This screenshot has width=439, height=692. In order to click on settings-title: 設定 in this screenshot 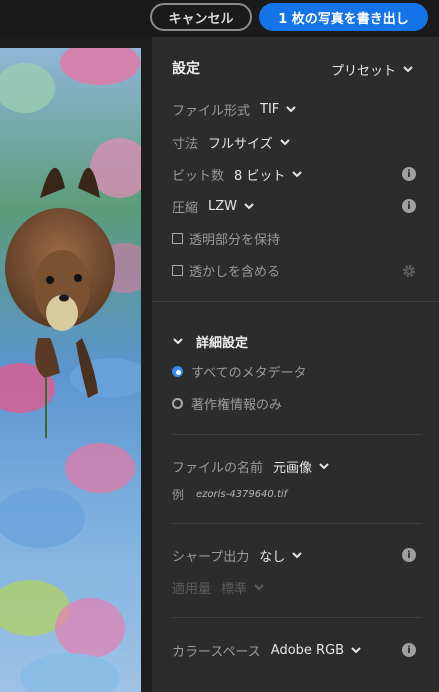, I will do `click(186, 69)`.